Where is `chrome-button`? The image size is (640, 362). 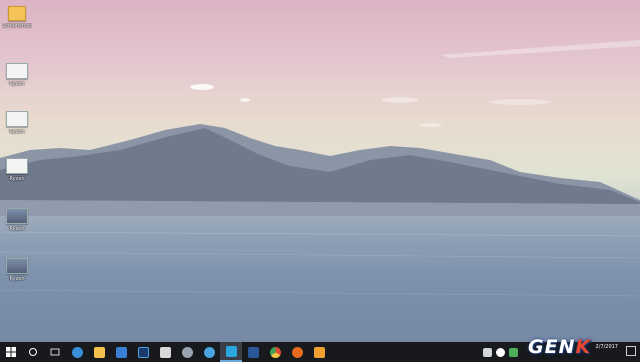 chrome-button is located at coordinates (275, 352).